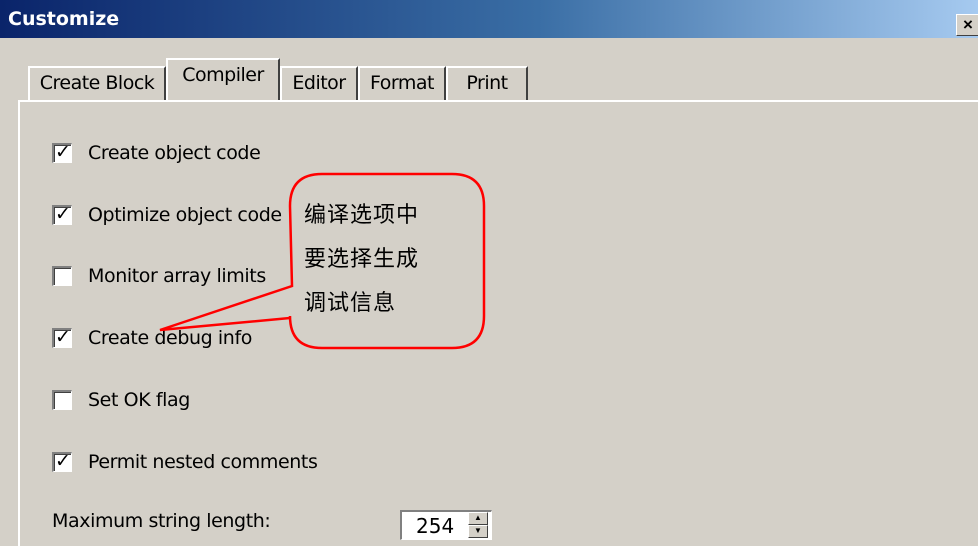 The width and height of the screenshot is (978, 546). What do you see at coordinates (350, 303) in the screenshot?
I see `callout-line: 调试信息` at bounding box center [350, 303].